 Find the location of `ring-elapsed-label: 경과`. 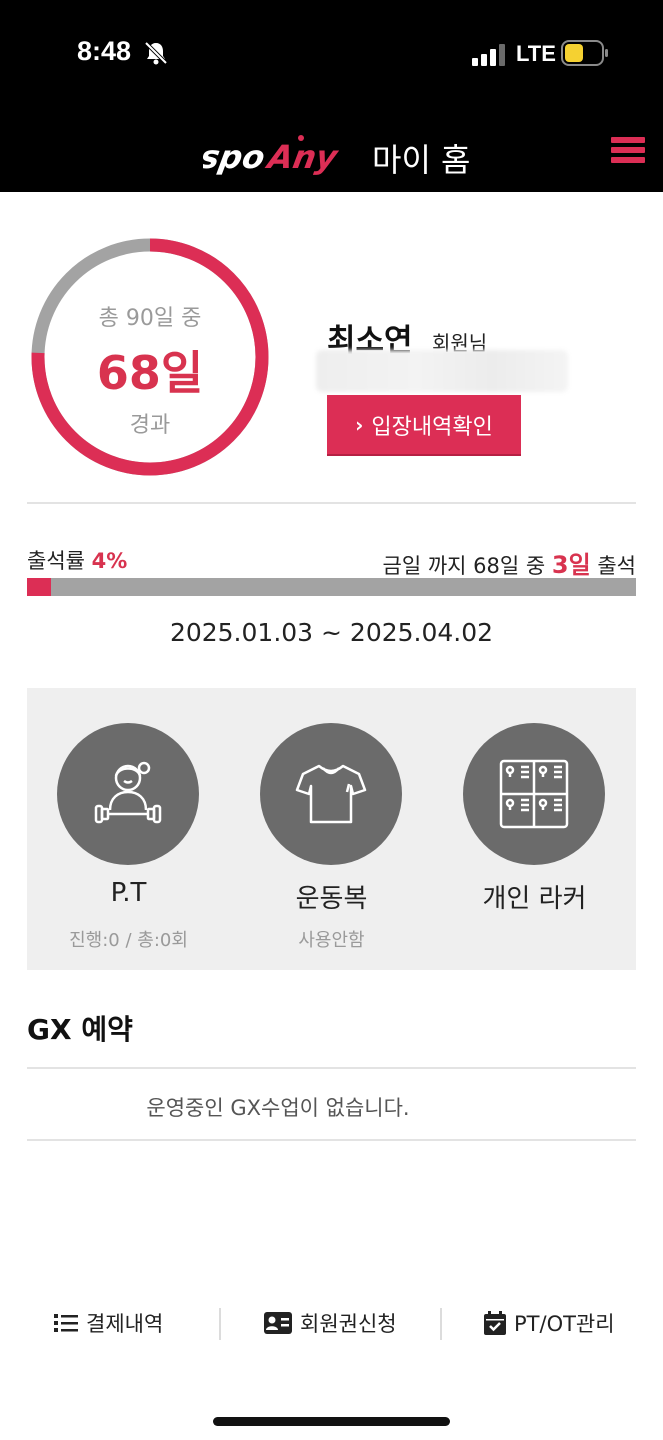

ring-elapsed-label: 경과 is located at coordinates (150, 425).